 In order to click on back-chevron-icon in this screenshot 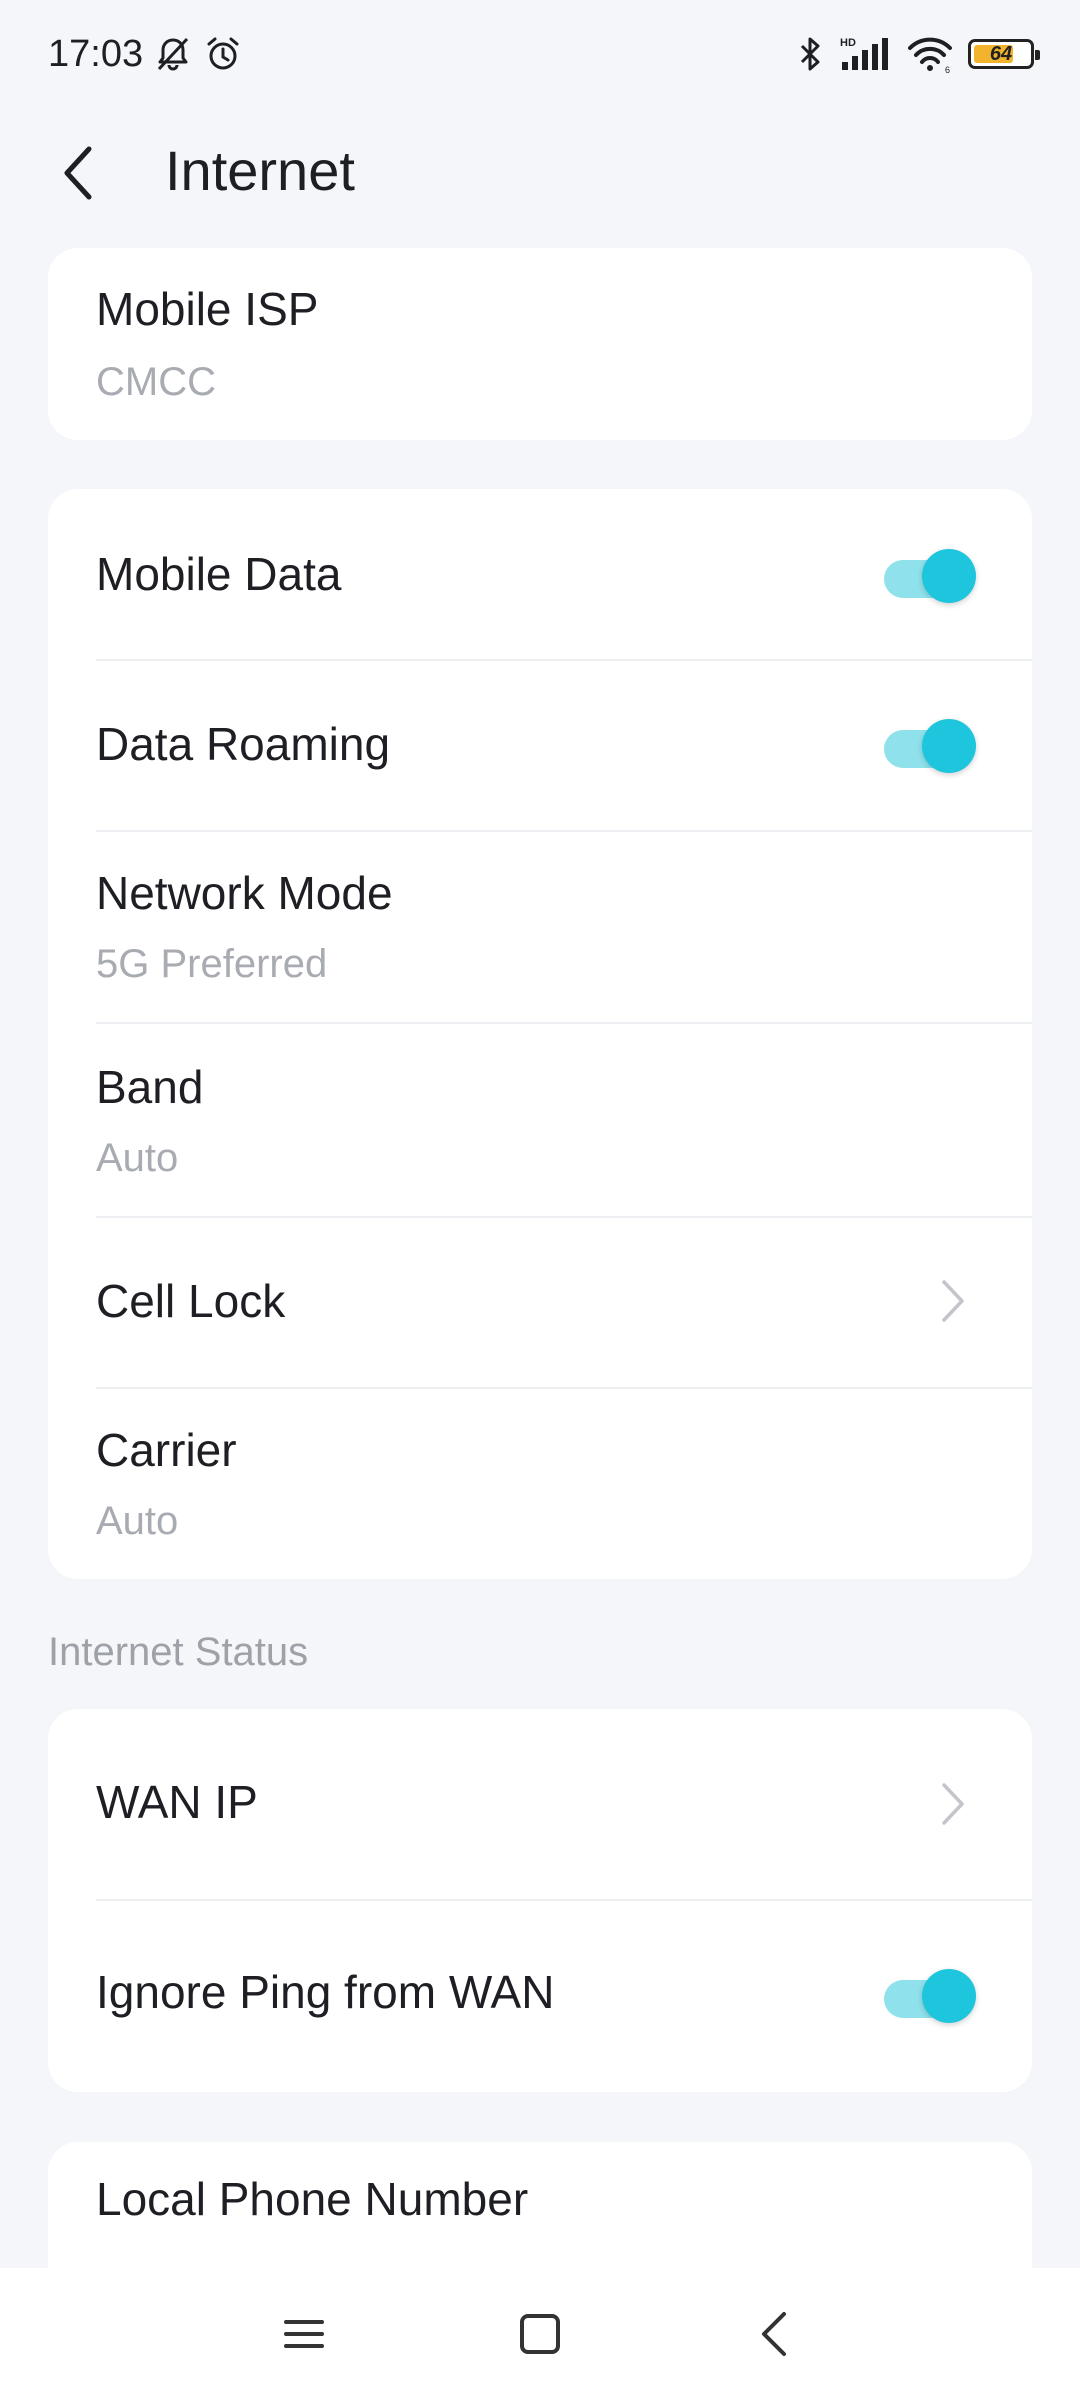, I will do `click(774, 2334)`.